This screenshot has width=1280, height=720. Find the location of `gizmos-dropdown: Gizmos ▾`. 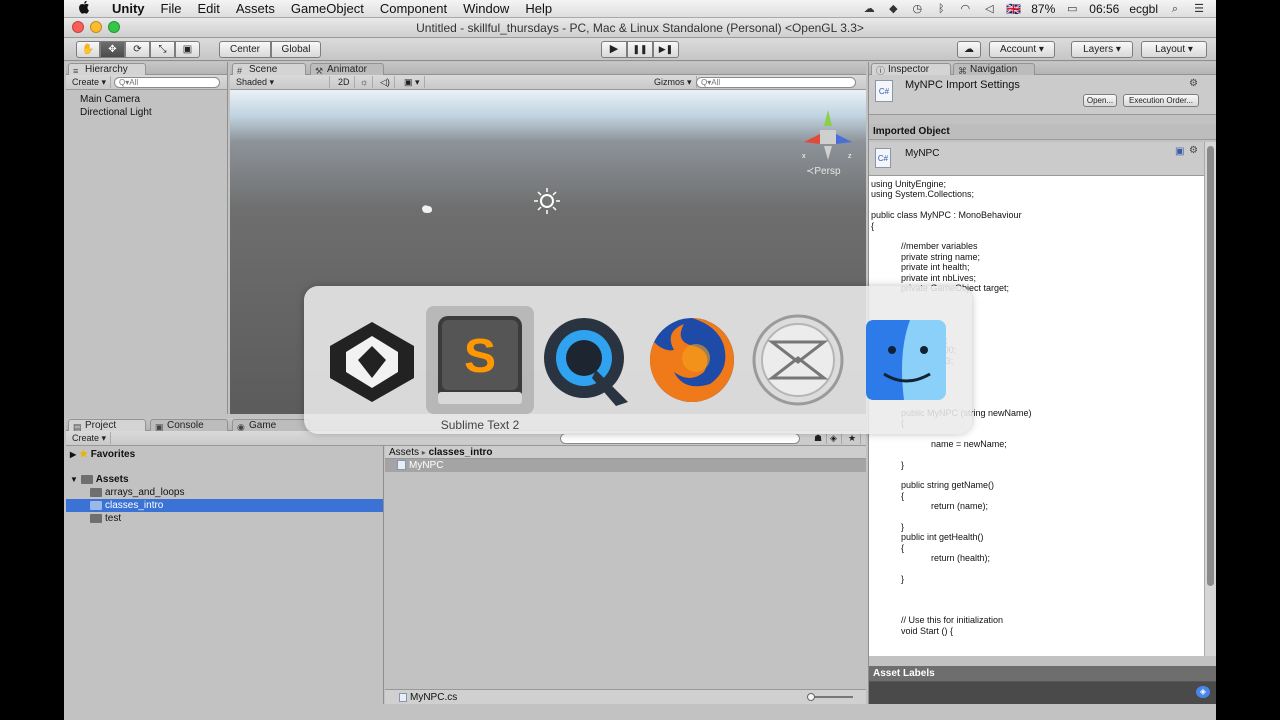

gizmos-dropdown: Gizmos ▾ is located at coordinates (673, 82).